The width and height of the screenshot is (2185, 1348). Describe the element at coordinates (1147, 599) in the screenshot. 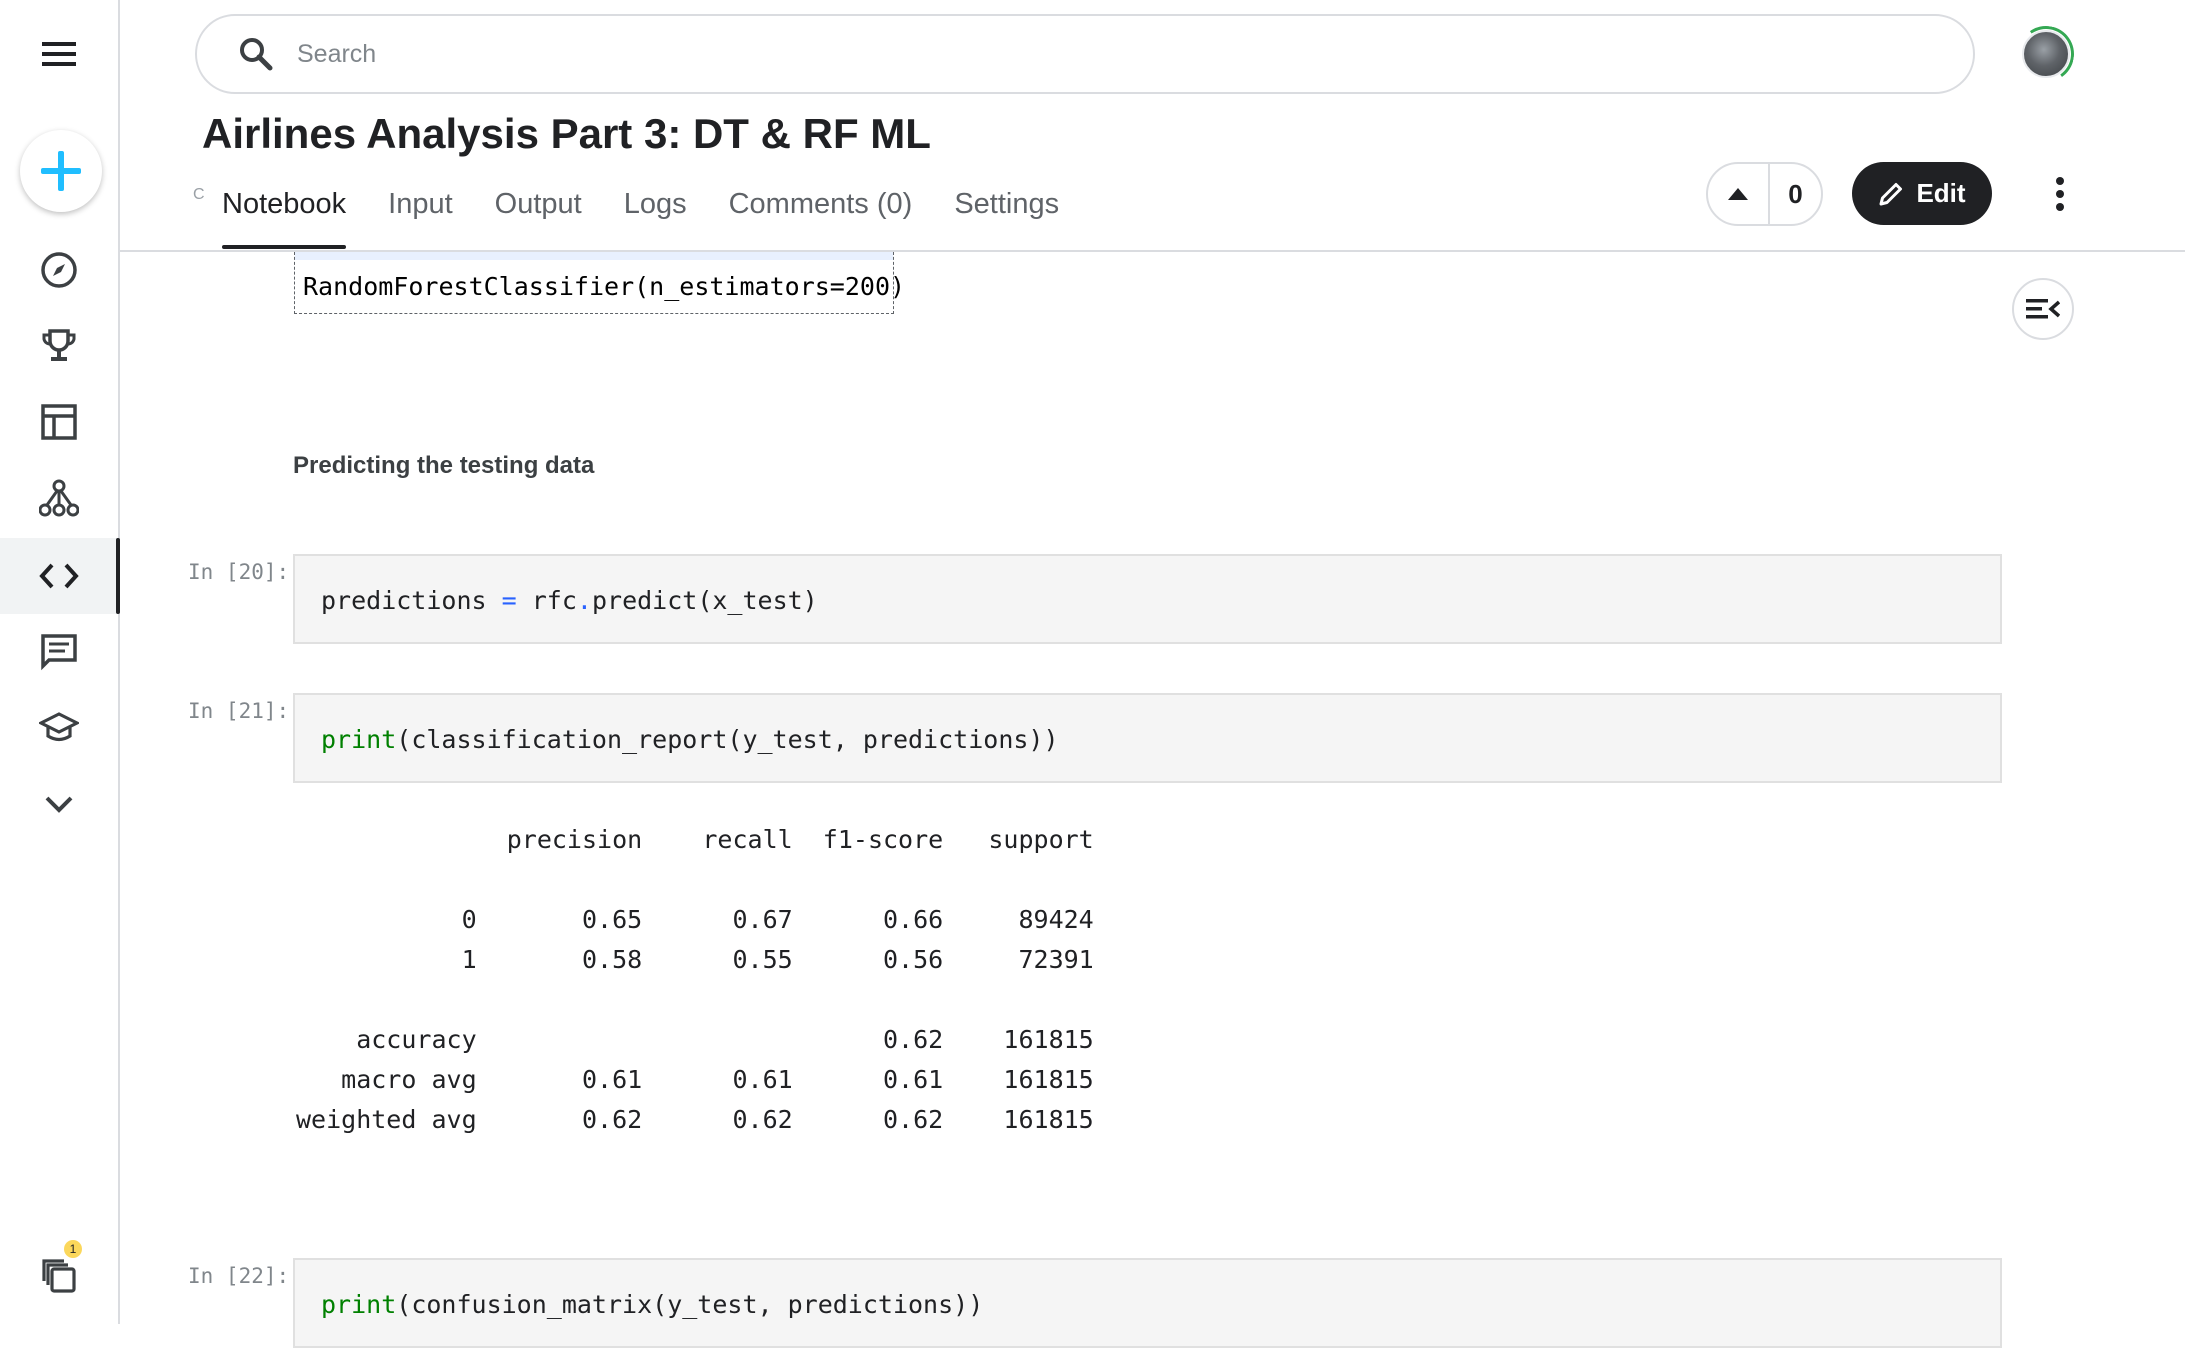

I see `code-cell: predictions = rfc.predict(x_test)` at that location.